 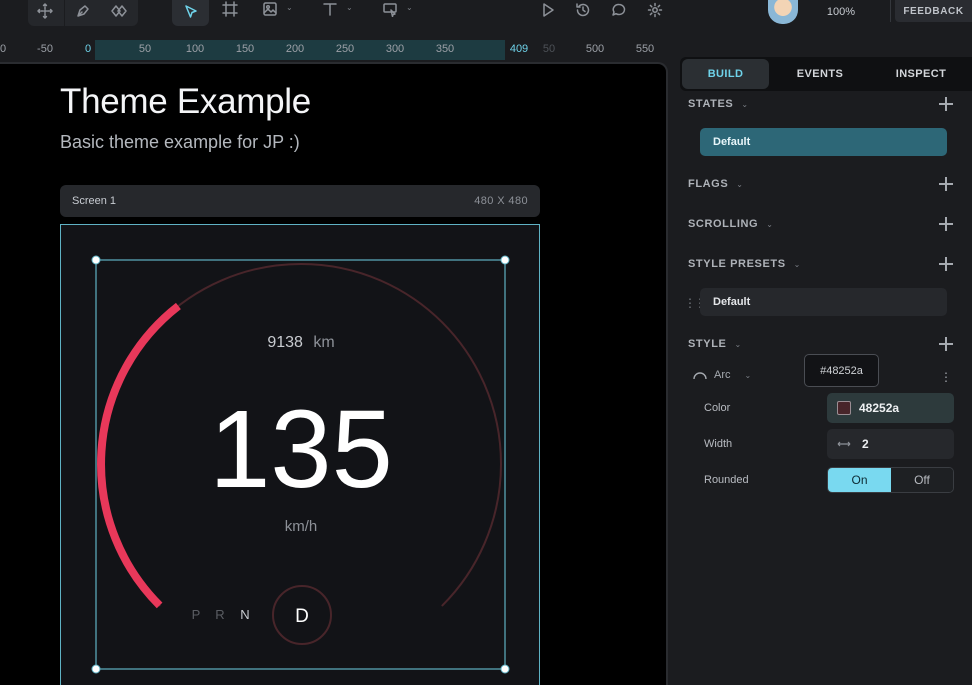 I want to click on screen-header: Screen 1 480 X 480, so click(x=300, y=201).